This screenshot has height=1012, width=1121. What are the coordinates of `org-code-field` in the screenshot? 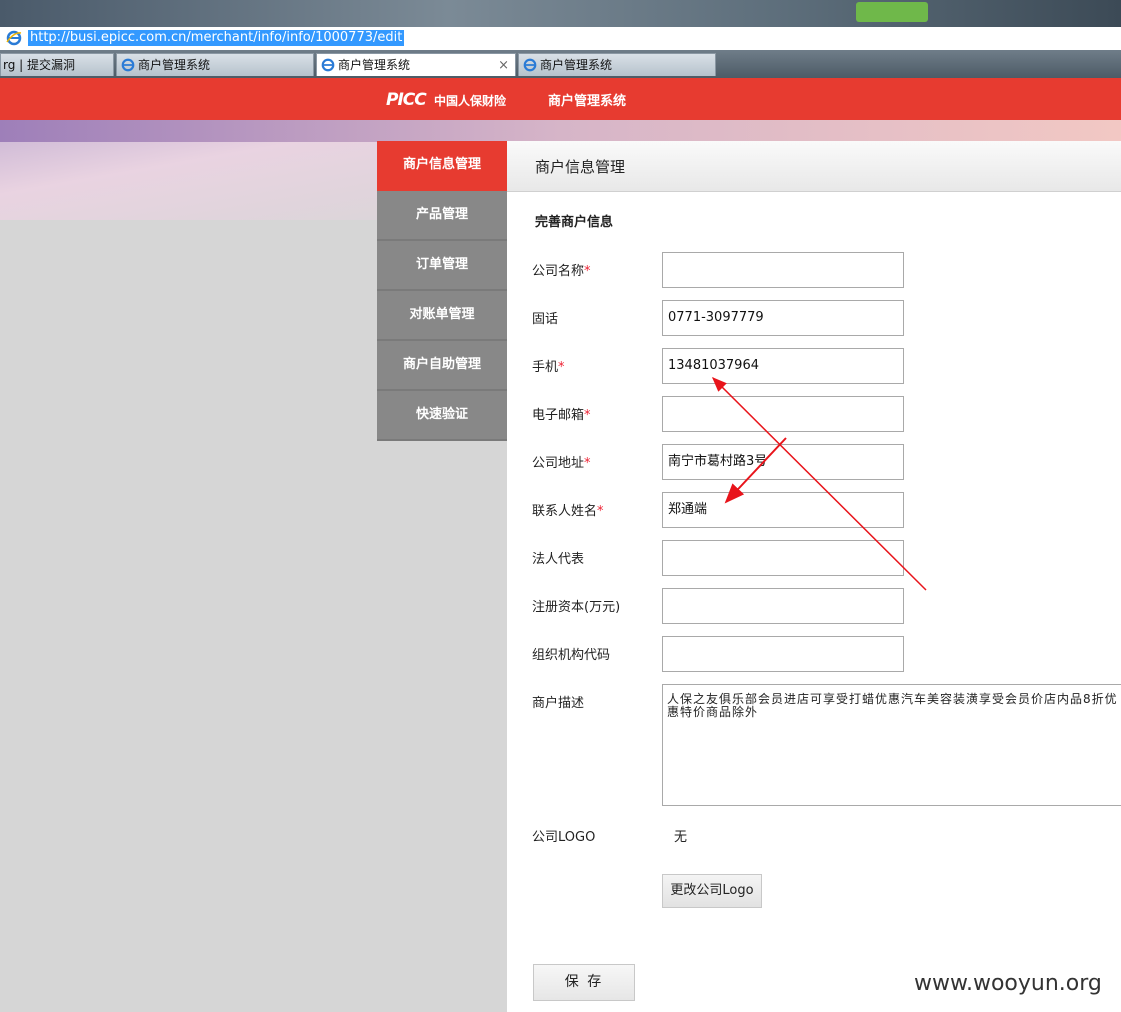 It's located at (783, 654).